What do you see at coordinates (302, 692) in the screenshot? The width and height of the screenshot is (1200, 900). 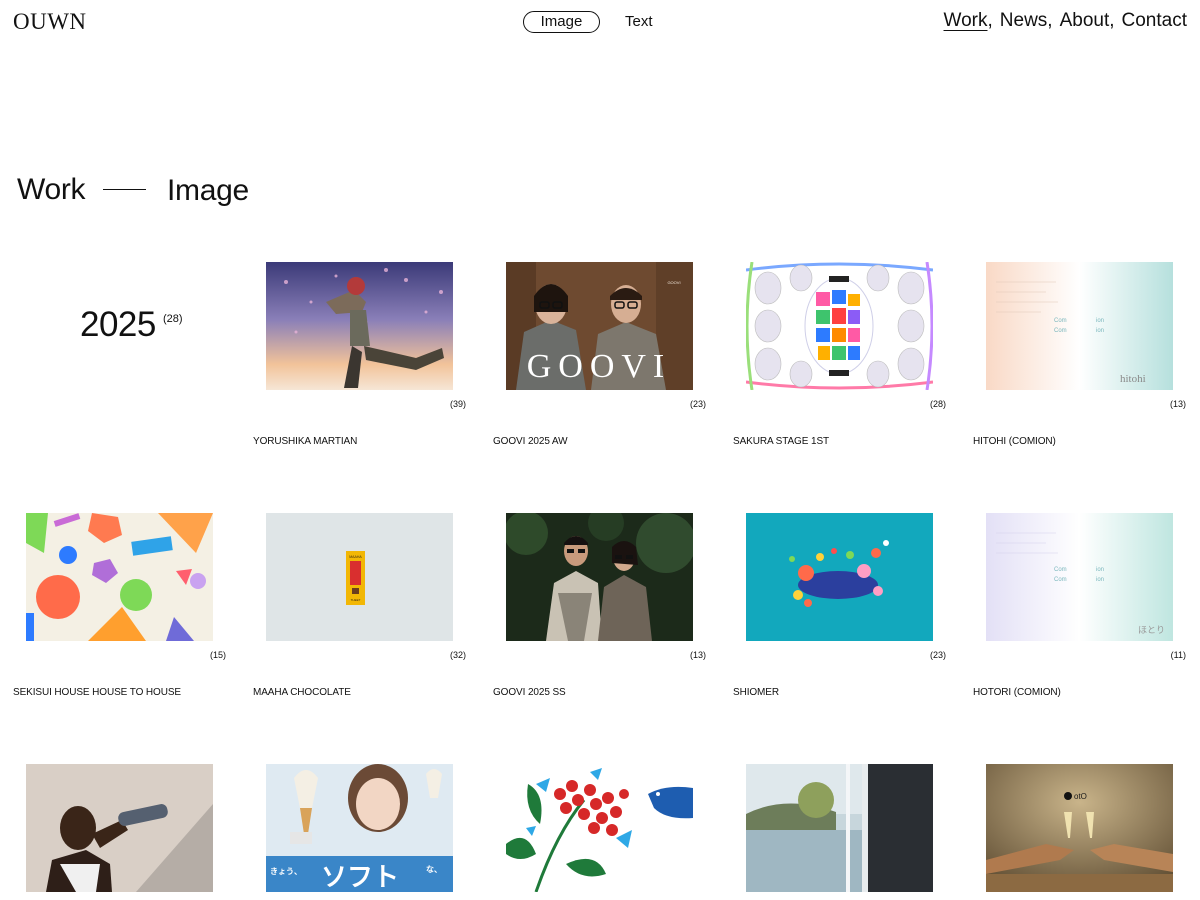 I see `work-title: MAAHA CHOCOLATE` at bounding box center [302, 692].